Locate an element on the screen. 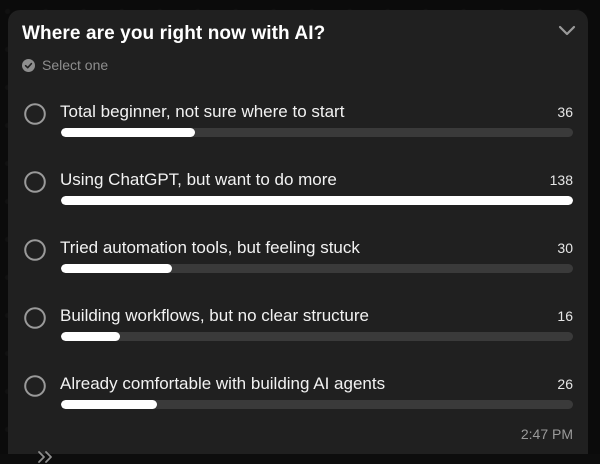  forward-icon is located at coordinates (46, 456).